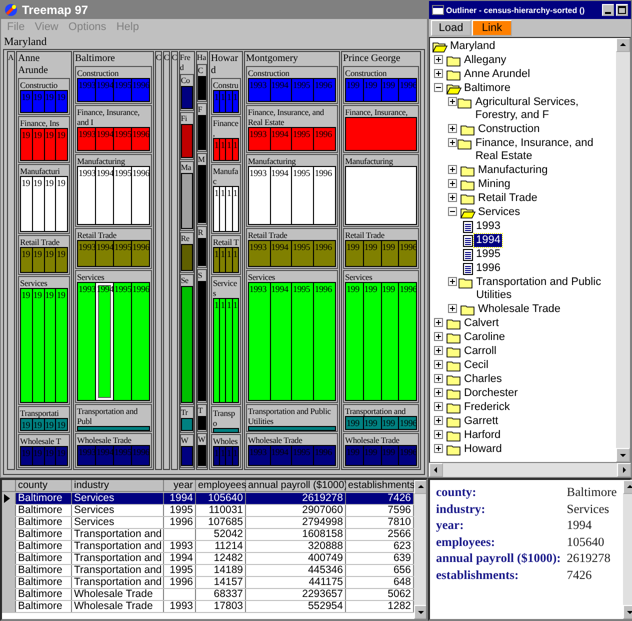  What do you see at coordinates (476, 365) in the screenshot?
I see `tree-item: Cecil` at bounding box center [476, 365].